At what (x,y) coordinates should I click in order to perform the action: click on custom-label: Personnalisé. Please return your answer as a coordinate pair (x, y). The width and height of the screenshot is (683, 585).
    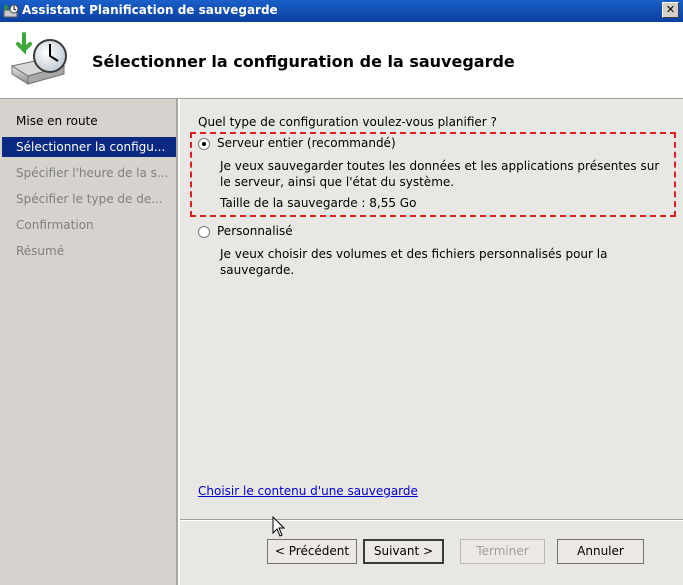
    Looking at the image, I should click on (255, 231).